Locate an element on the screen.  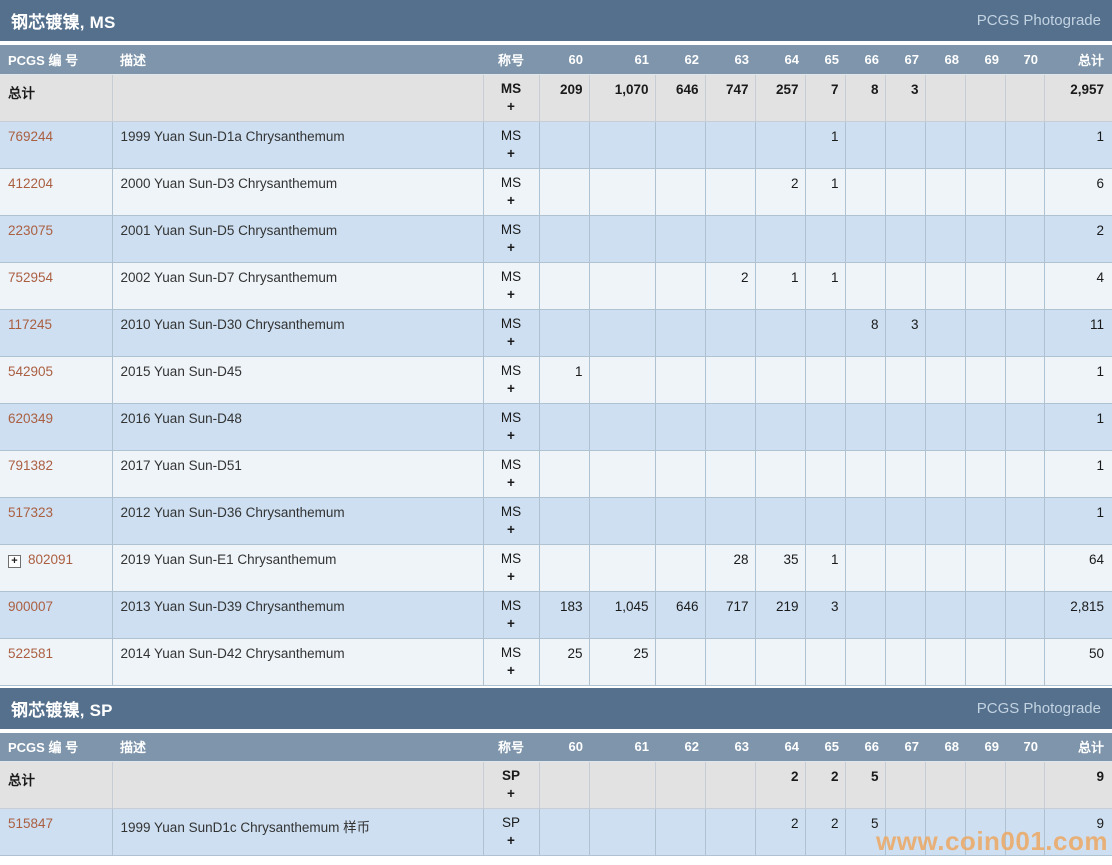
row-total: 9 is located at coordinates (1077, 785).